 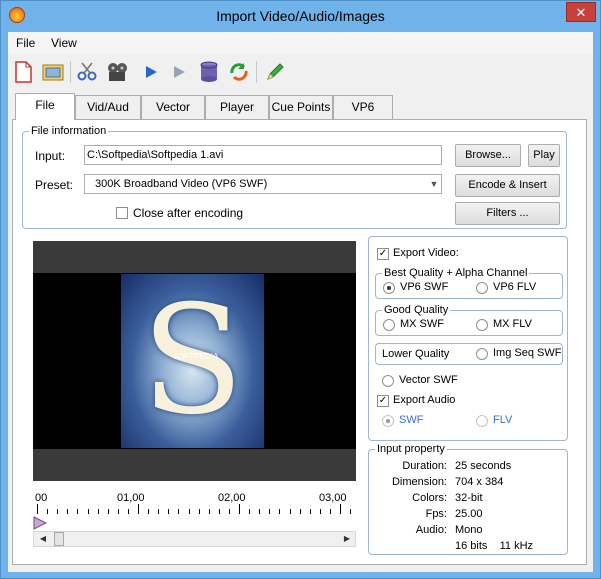 What do you see at coordinates (482, 354) in the screenshot?
I see `img-seq-swf-radio` at bounding box center [482, 354].